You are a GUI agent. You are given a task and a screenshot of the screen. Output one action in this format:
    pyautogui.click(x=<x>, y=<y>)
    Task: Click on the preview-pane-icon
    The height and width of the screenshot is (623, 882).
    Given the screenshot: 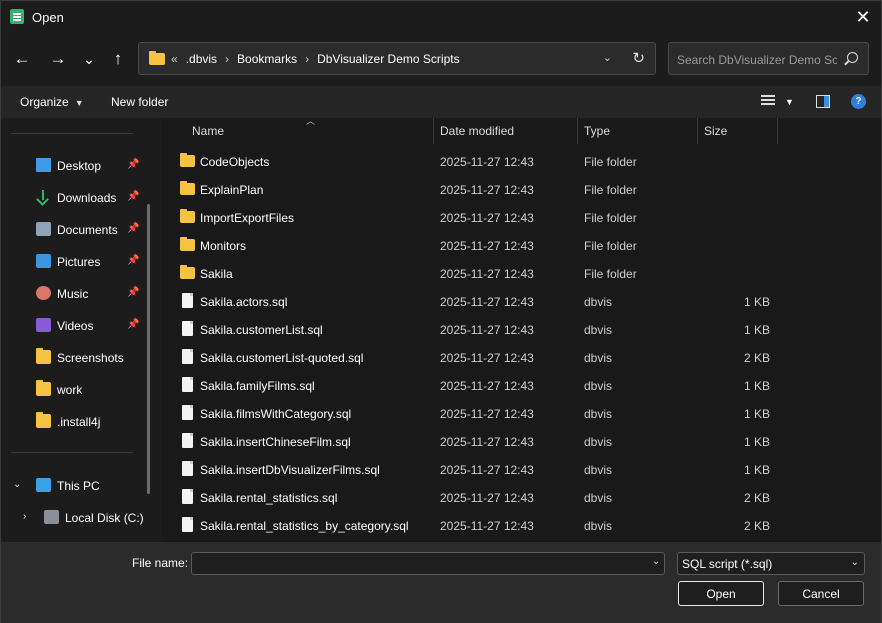 What is the action you would take?
    pyautogui.click(x=823, y=101)
    